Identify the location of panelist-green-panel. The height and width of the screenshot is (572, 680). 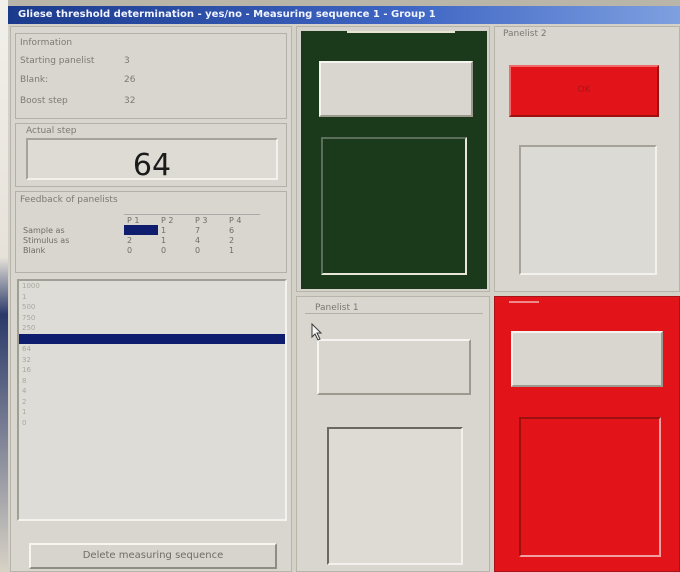
(394, 160).